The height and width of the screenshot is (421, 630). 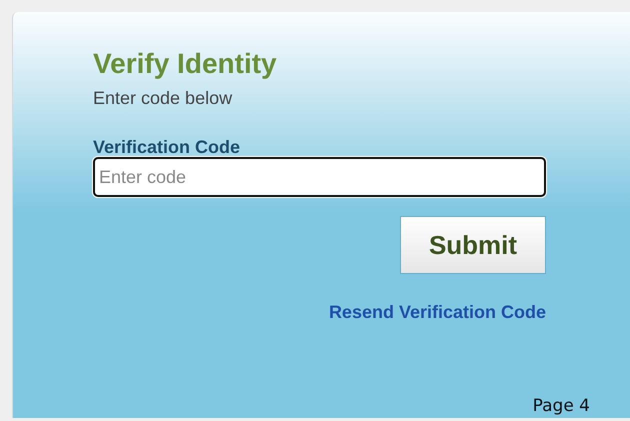 What do you see at coordinates (163, 98) in the screenshot?
I see `form-subtitle: Enter code below` at bounding box center [163, 98].